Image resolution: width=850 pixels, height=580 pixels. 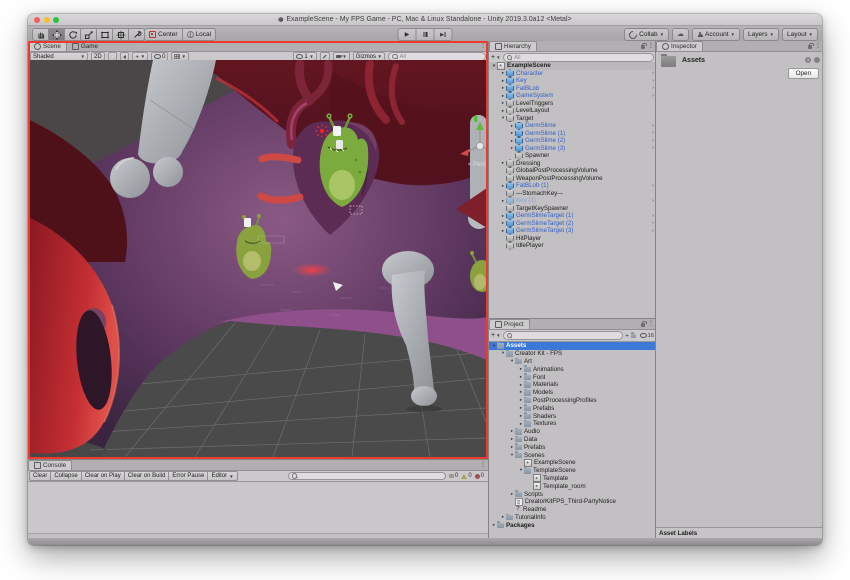 What do you see at coordinates (496, 335) in the screenshot?
I see `create-asset-button: + ▼` at bounding box center [496, 335].